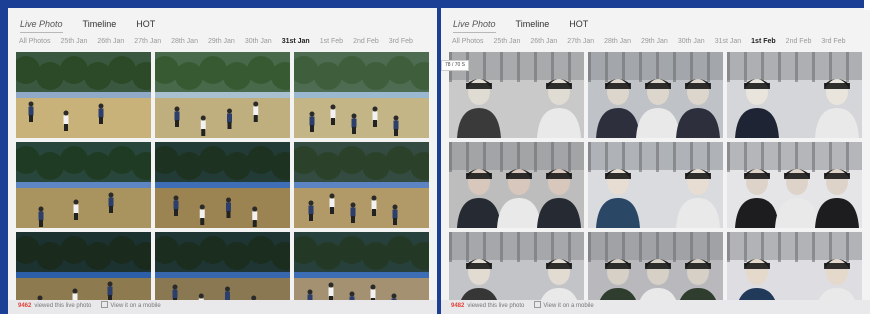 This screenshot has height=314, width=870. What do you see at coordinates (25, 306) in the screenshot?
I see `view-count: 9462` at bounding box center [25, 306].